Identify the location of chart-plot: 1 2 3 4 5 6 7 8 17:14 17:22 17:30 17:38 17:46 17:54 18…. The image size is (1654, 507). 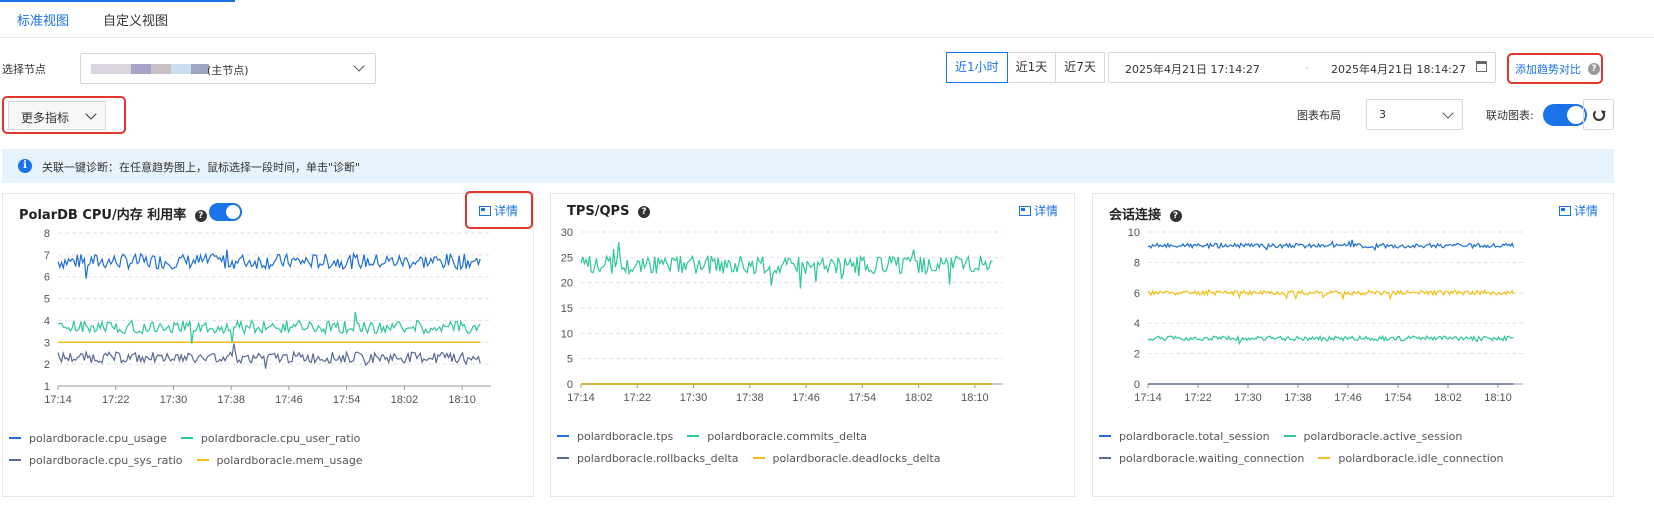
(269, 309).